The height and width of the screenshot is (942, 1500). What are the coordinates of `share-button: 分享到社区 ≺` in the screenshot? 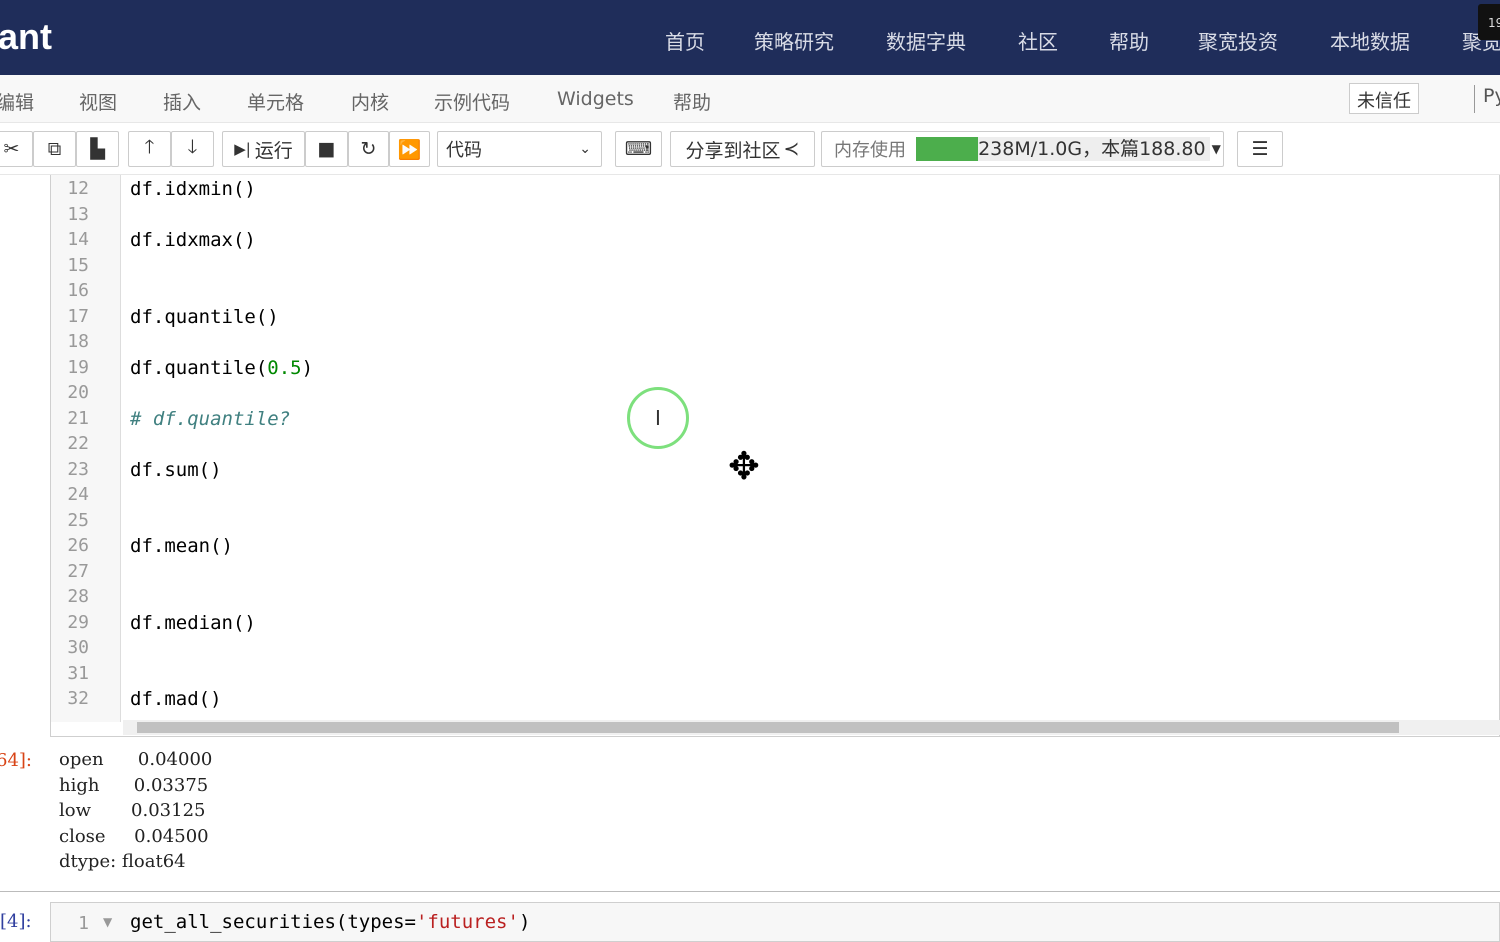 It's located at (742, 149).